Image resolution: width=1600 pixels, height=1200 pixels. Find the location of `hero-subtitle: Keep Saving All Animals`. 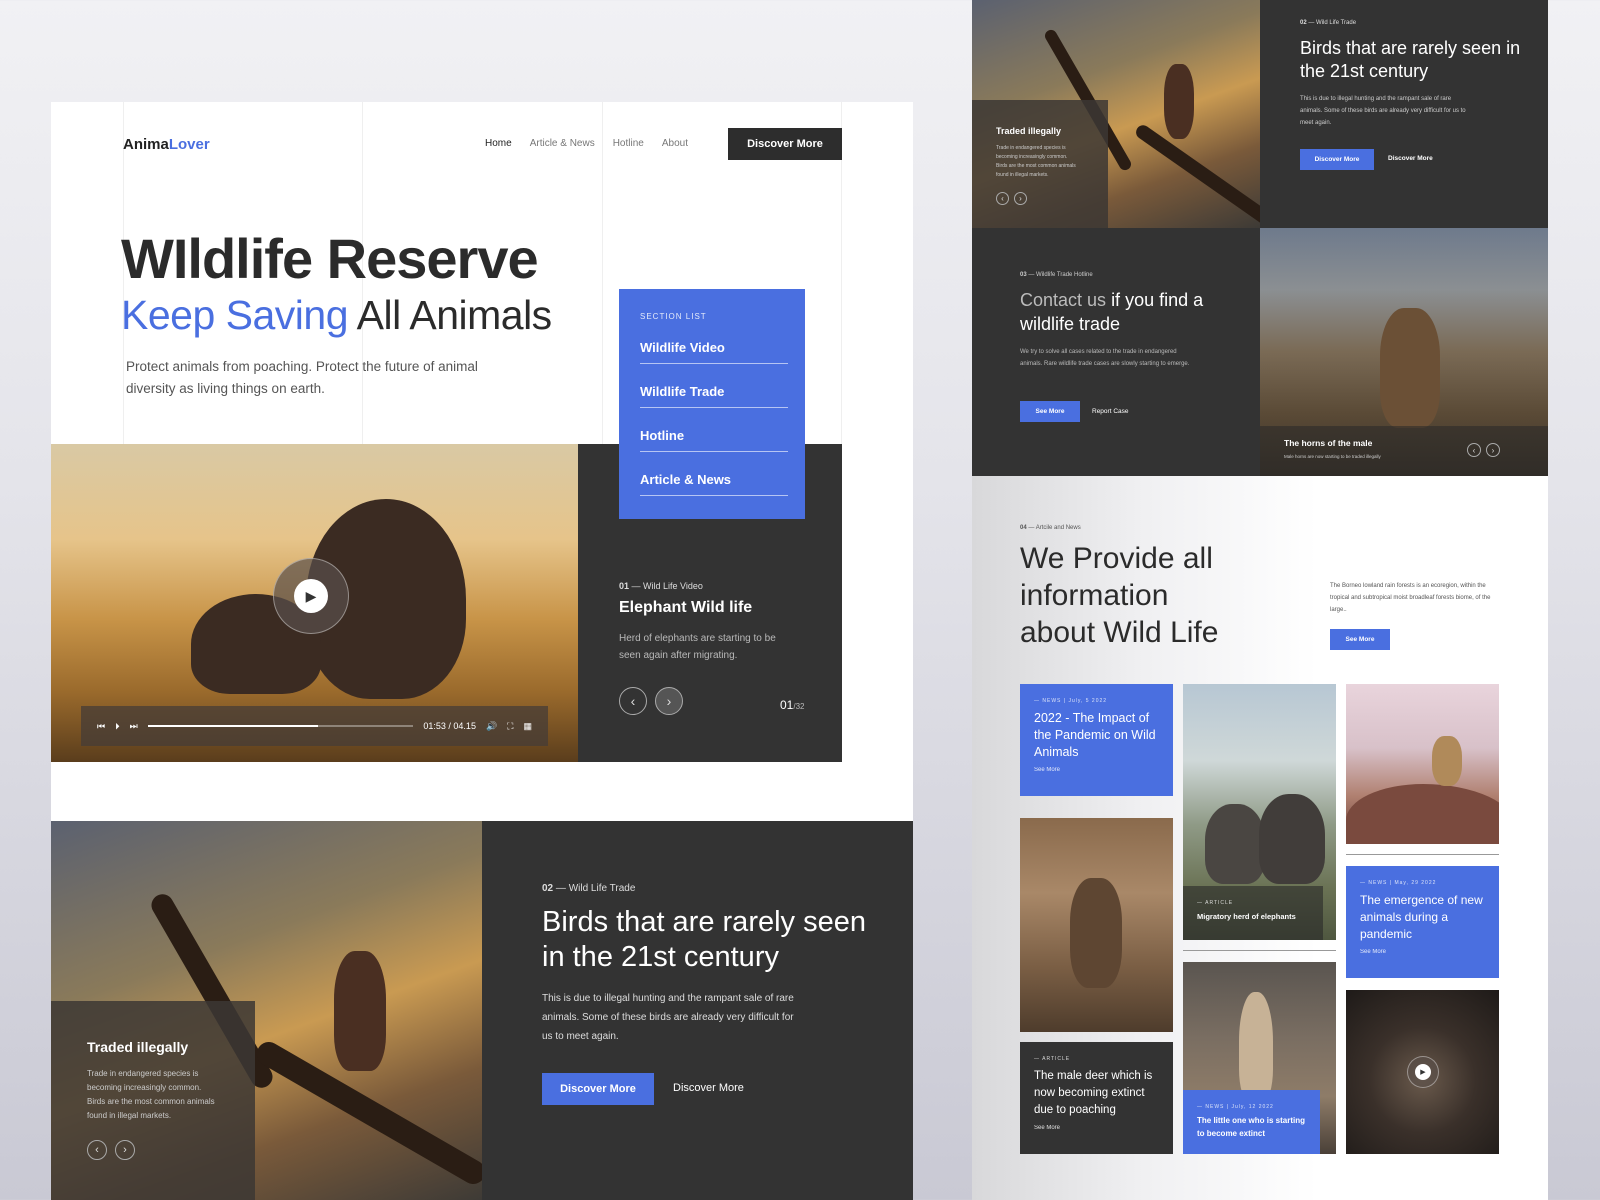

hero-subtitle: Keep Saving All Animals is located at coordinates (336, 315).